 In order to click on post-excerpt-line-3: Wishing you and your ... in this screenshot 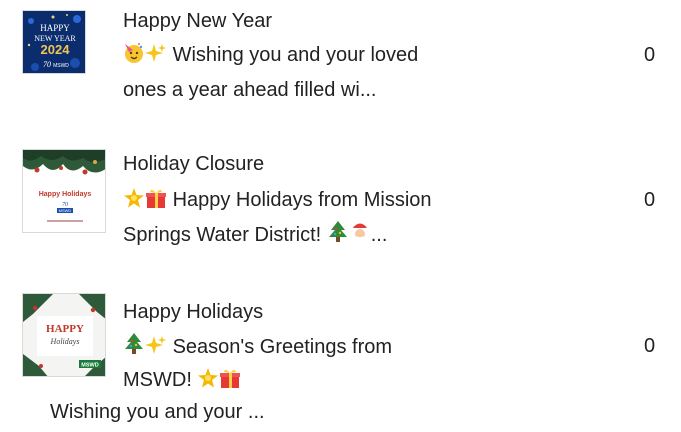, I will do `click(157, 412)`.